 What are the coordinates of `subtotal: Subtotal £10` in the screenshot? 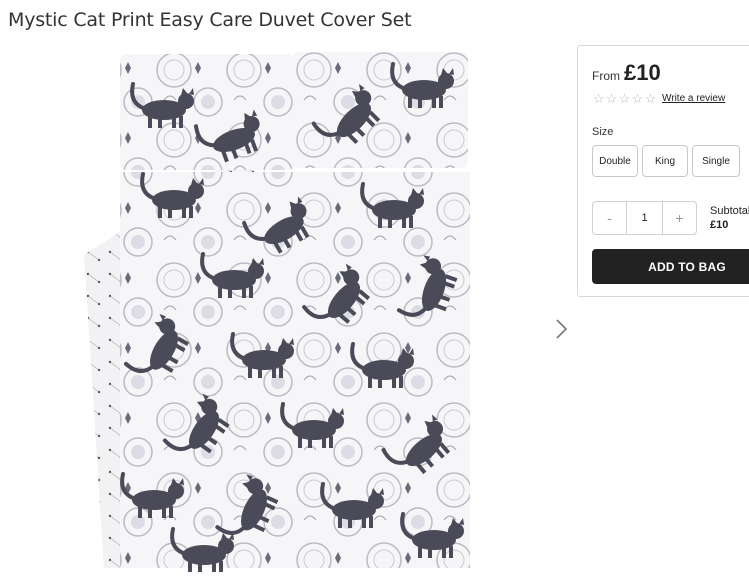 It's located at (729, 218).